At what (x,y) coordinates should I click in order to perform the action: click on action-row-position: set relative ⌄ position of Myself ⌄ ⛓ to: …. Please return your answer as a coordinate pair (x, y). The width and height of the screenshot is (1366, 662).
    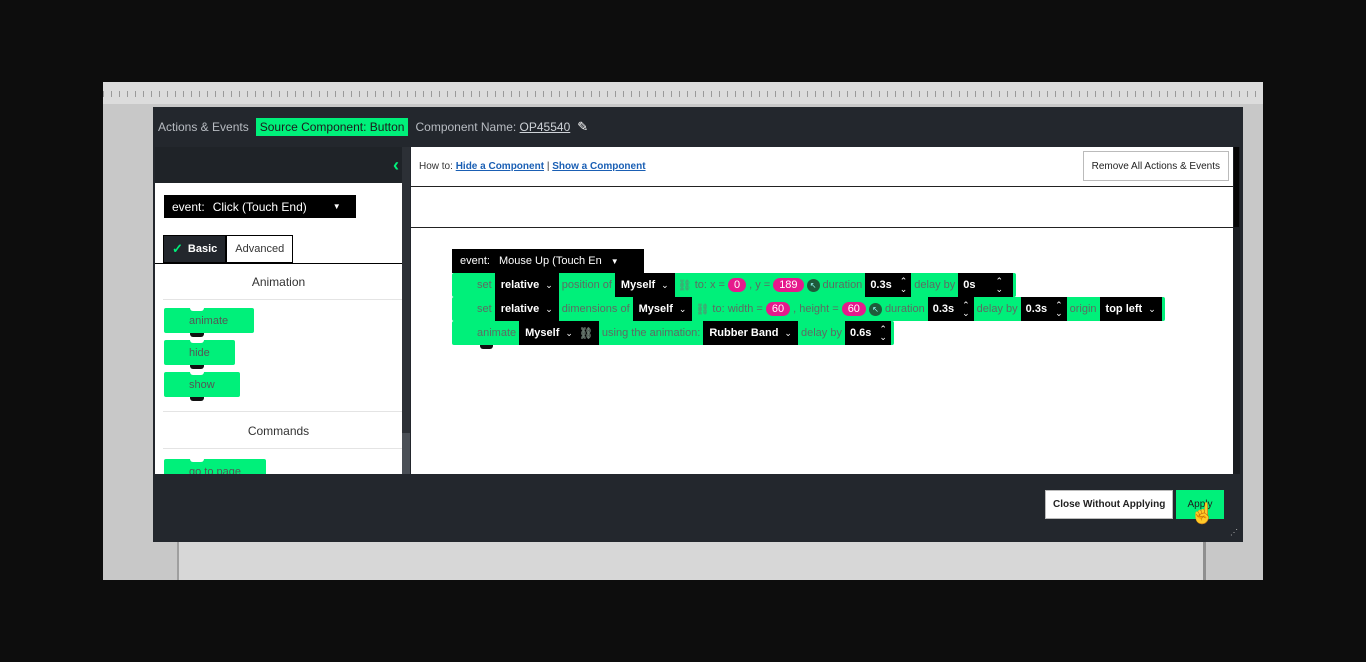
    Looking at the image, I should click on (734, 285).